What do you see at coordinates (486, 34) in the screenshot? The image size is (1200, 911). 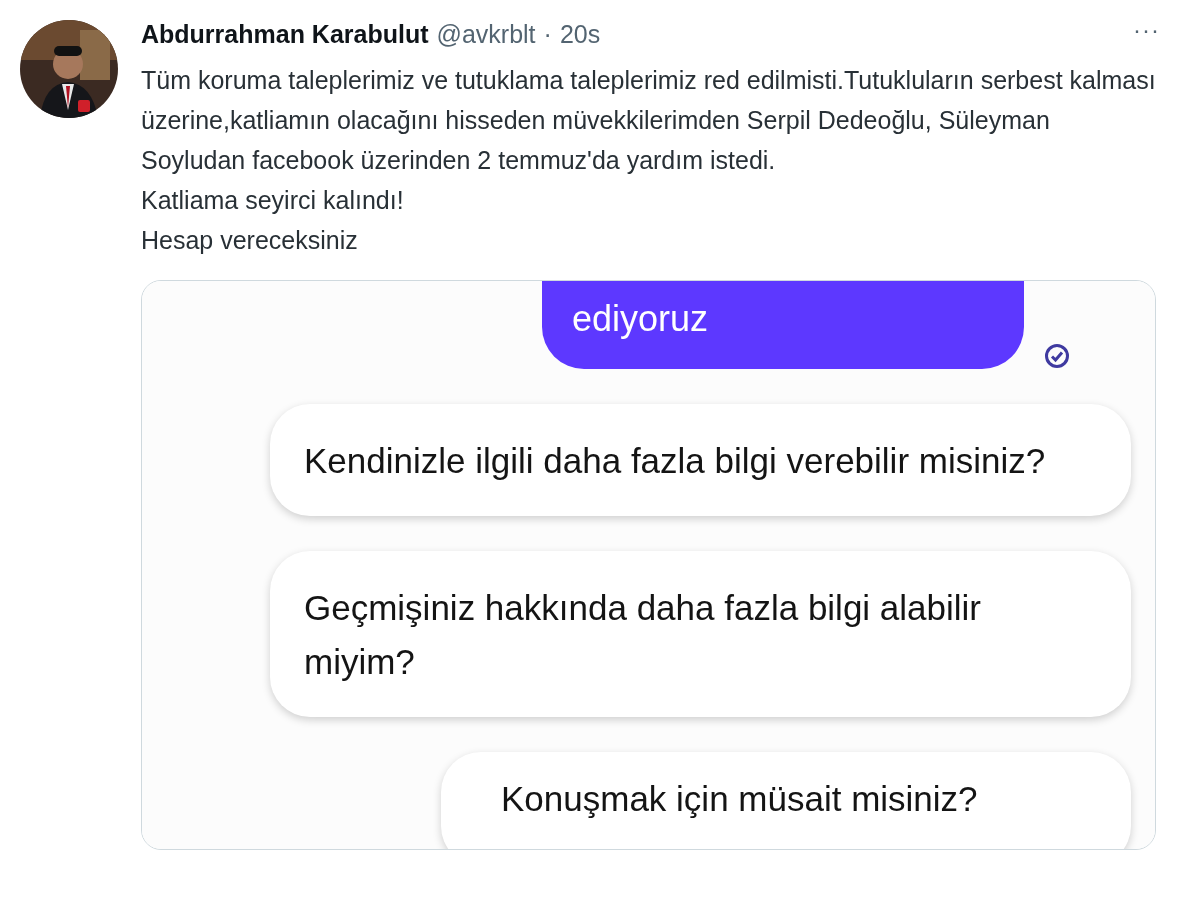 I see `author-handle: @avkrblt` at bounding box center [486, 34].